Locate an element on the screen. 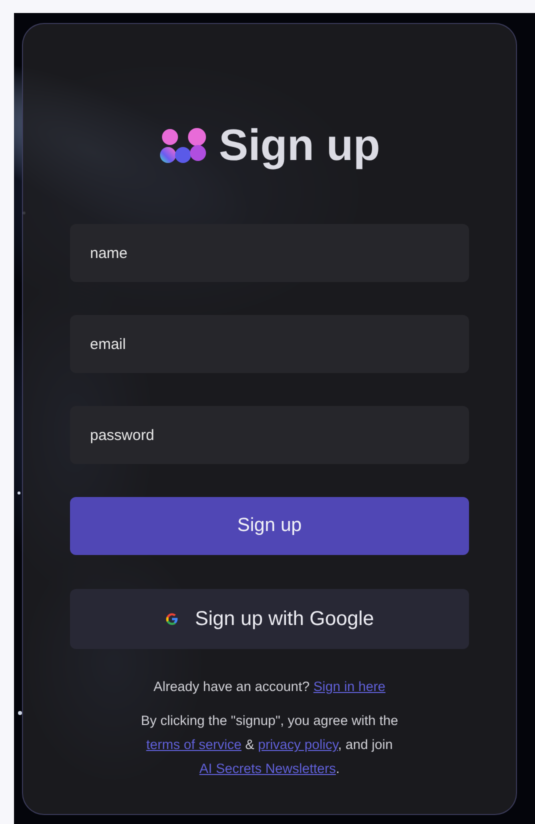  input-field: email is located at coordinates (269, 344).